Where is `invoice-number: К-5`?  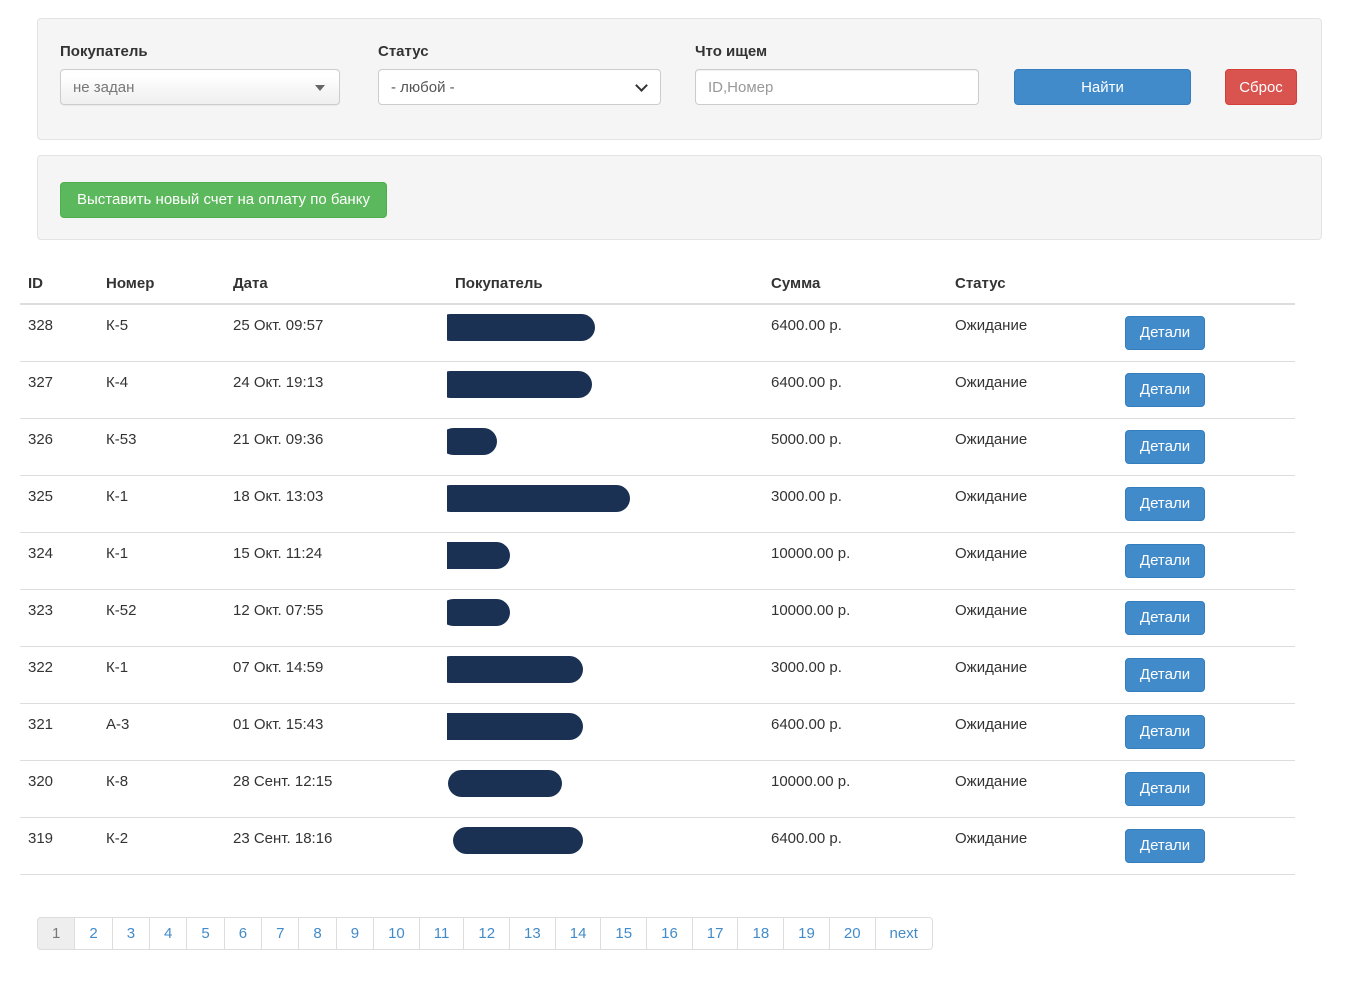
invoice-number: К-5 is located at coordinates (117, 325).